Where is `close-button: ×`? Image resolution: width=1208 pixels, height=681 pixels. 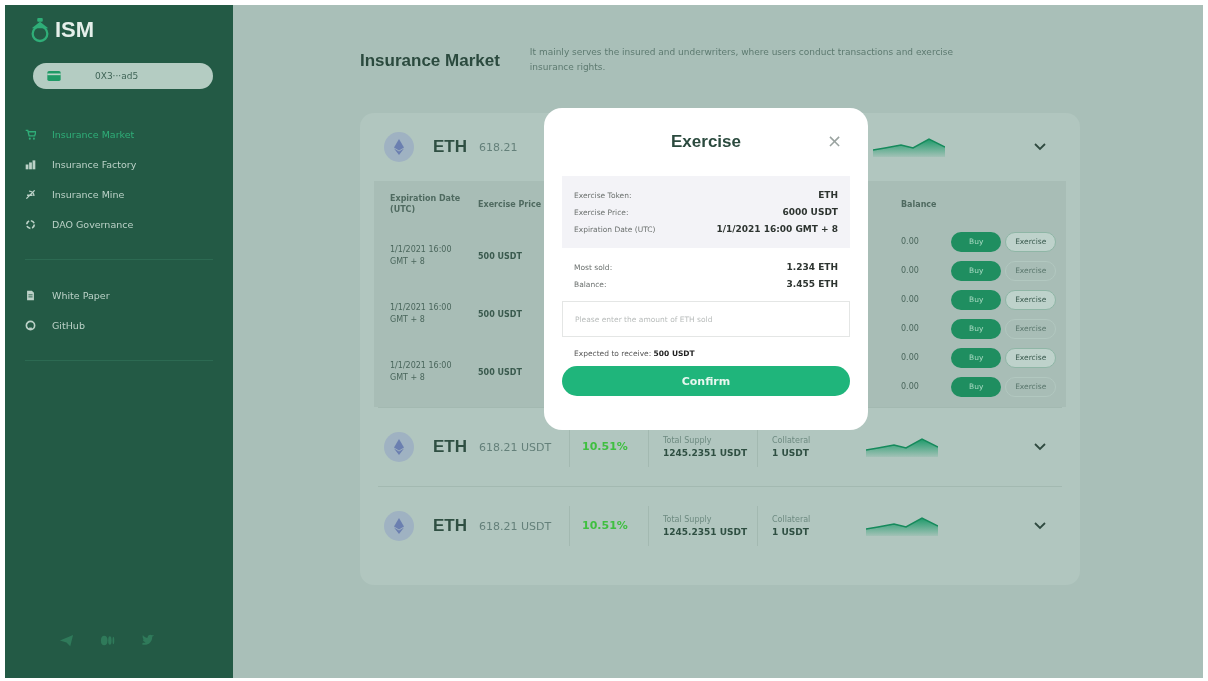
close-button: × is located at coordinates (834, 141).